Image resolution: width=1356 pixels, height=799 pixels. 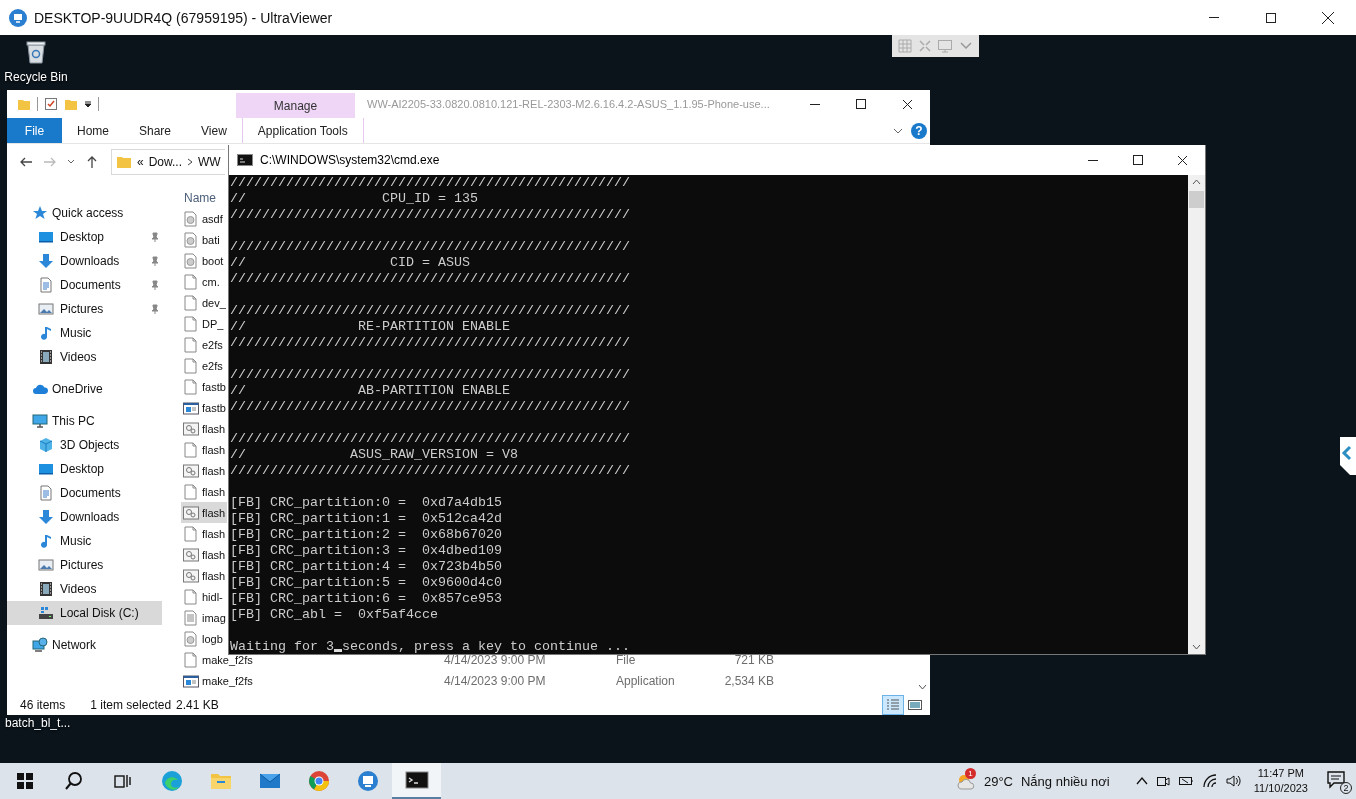 I want to click on details-list-icon, so click(x=893, y=705).